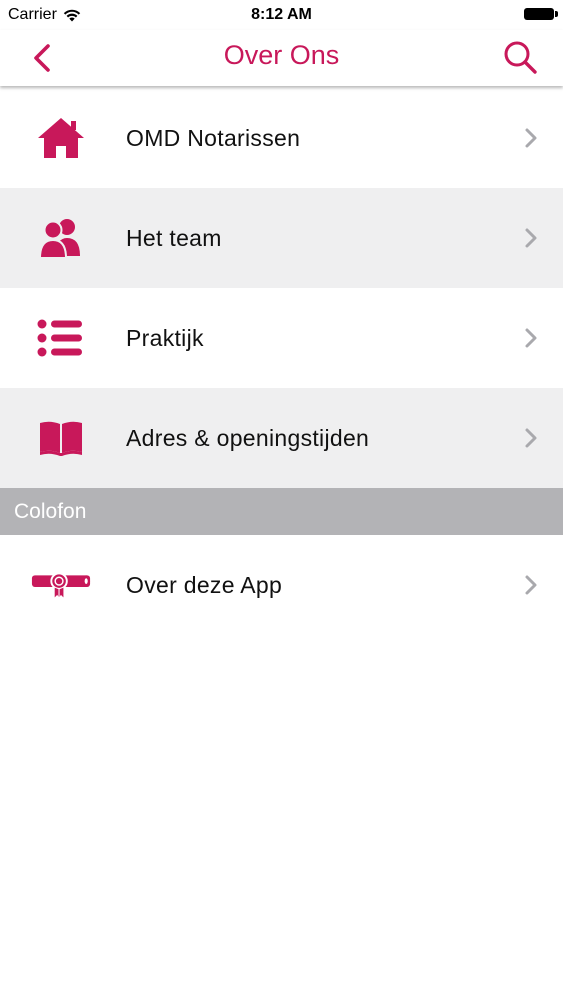 The width and height of the screenshot is (563, 1000). I want to click on battery-icon, so click(541, 14).